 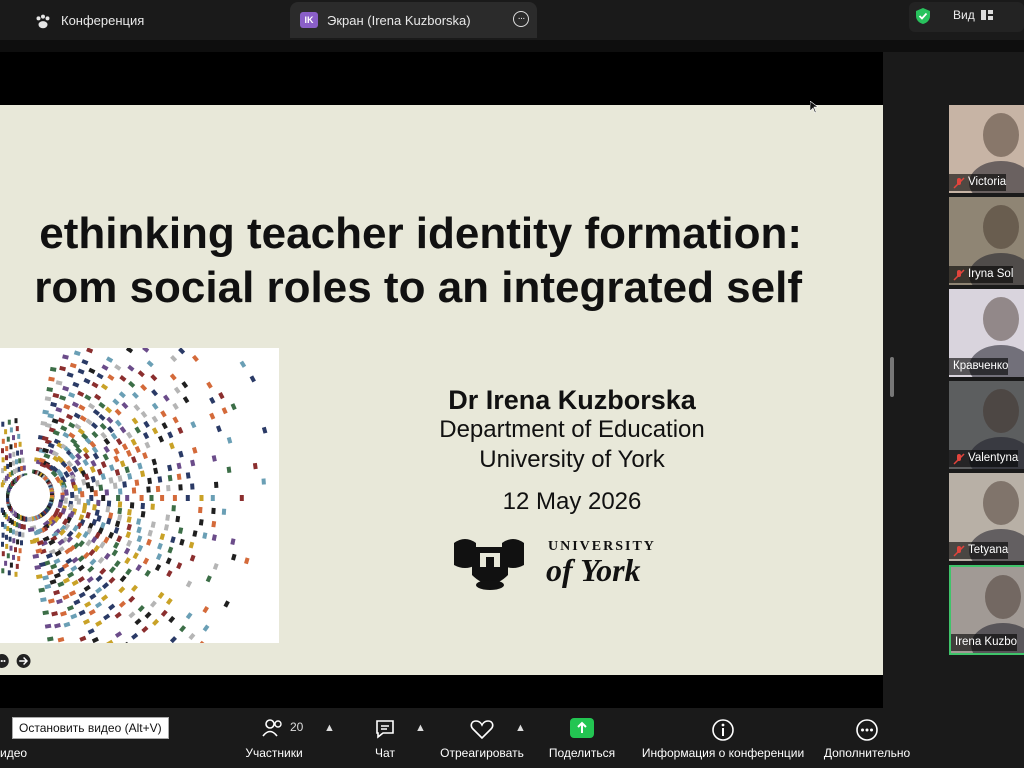 What do you see at coordinates (572, 429) in the screenshot?
I see `department: Department of Education` at bounding box center [572, 429].